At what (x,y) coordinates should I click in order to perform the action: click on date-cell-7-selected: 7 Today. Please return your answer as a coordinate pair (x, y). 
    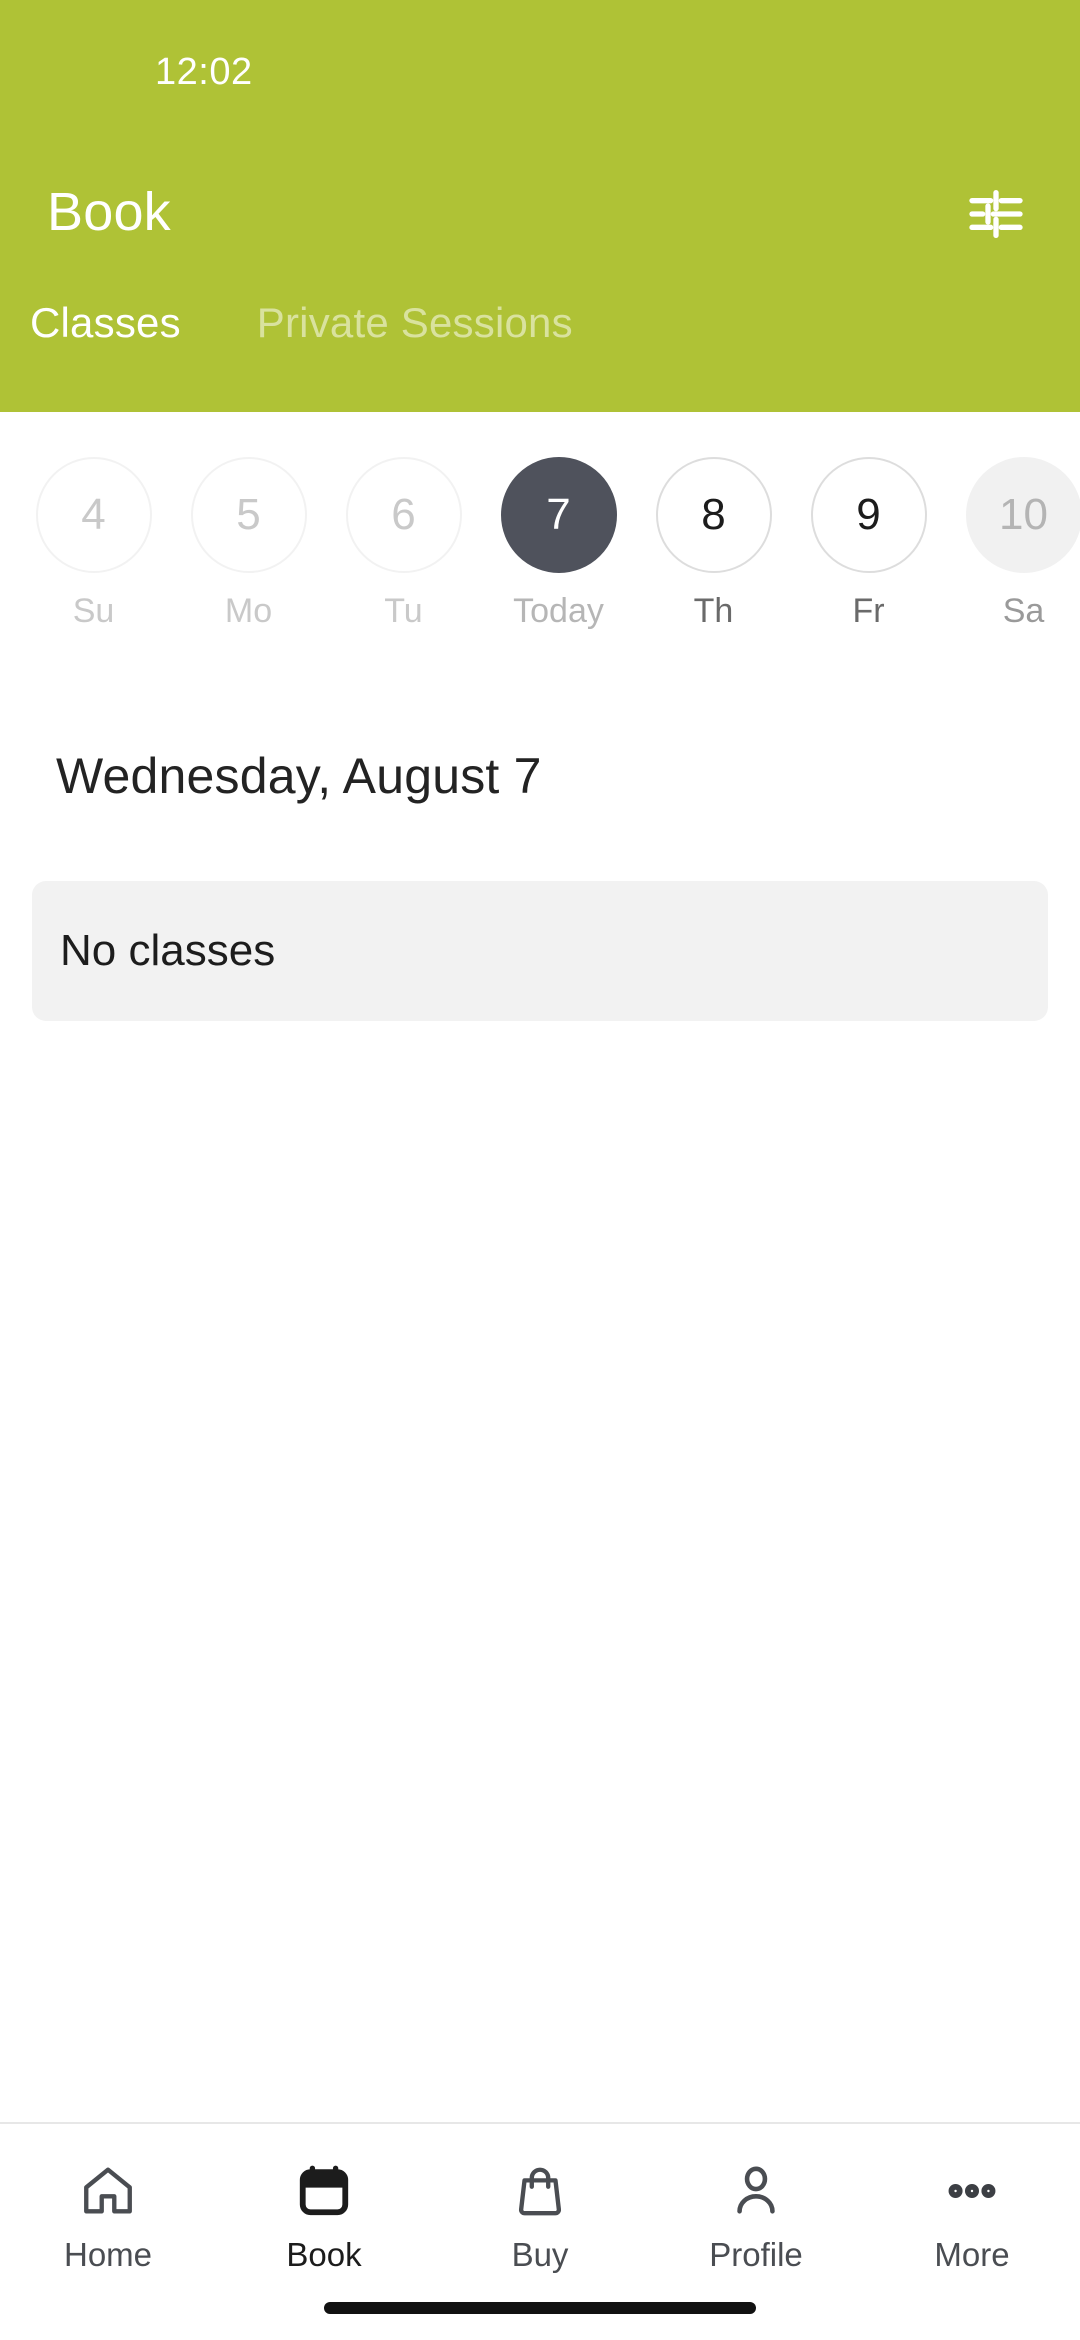
    Looking at the image, I should click on (558, 522).